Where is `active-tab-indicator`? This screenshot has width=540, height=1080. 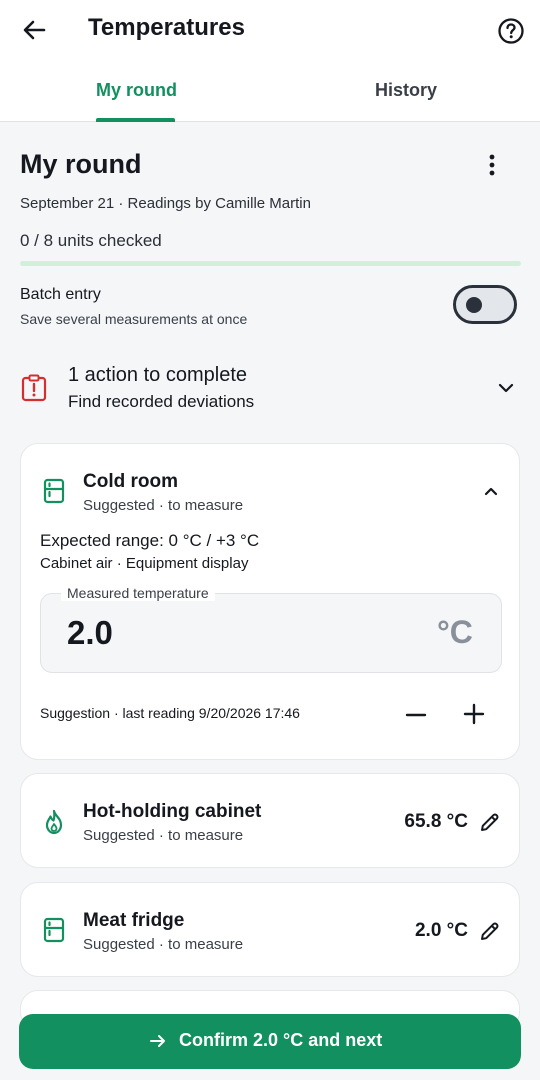
active-tab-indicator is located at coordinates (135, 120).